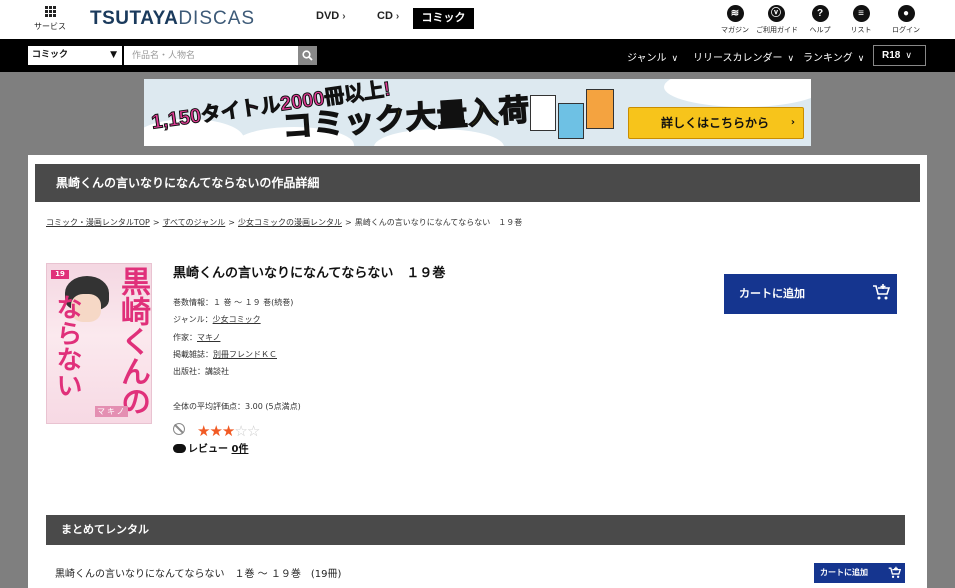 This screenshot has width=955, height=588. I want to click on genre-label: ジャンル, so click(647, 58).